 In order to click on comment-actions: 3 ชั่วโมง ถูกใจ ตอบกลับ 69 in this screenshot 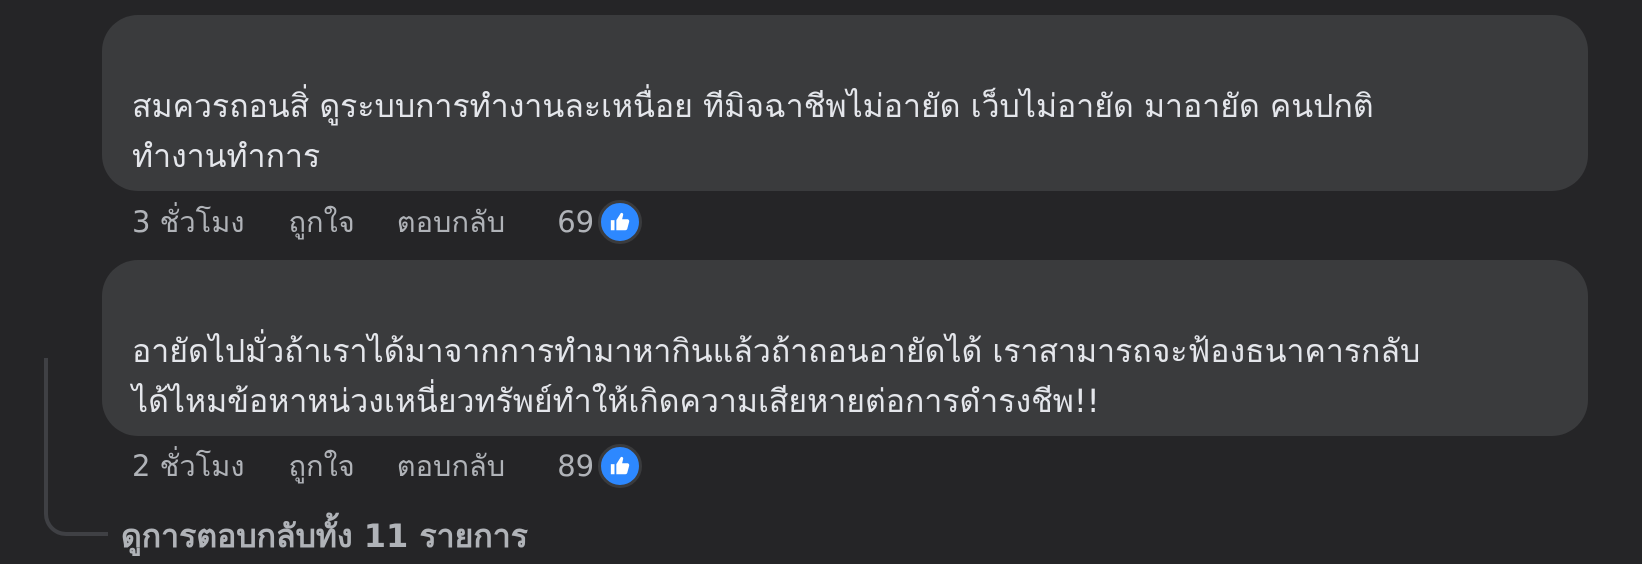, I will do `click(387, 222)`.